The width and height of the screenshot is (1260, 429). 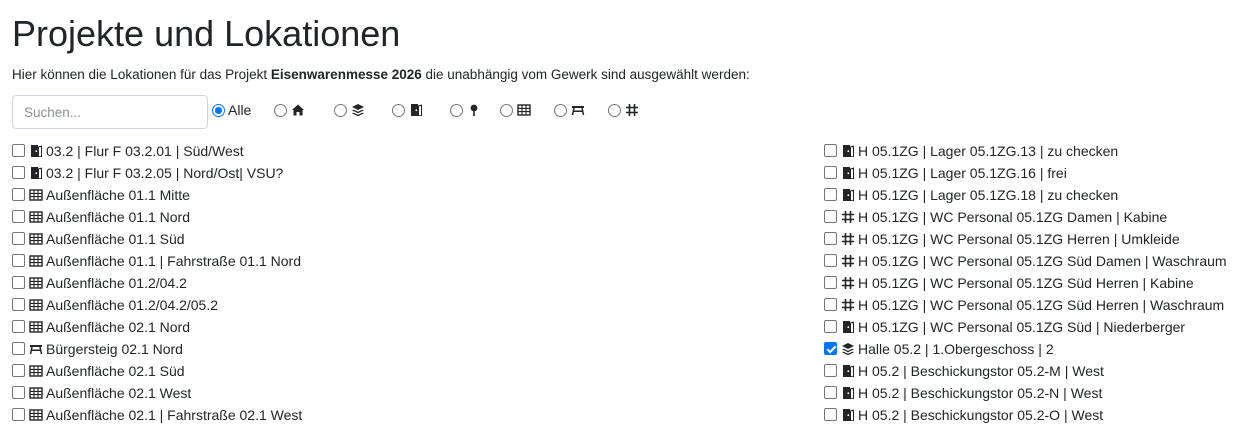 What do you see at coordinates (36, 350) in the screenshot?
I see `bench-icon` at bounding box center [36, 350].